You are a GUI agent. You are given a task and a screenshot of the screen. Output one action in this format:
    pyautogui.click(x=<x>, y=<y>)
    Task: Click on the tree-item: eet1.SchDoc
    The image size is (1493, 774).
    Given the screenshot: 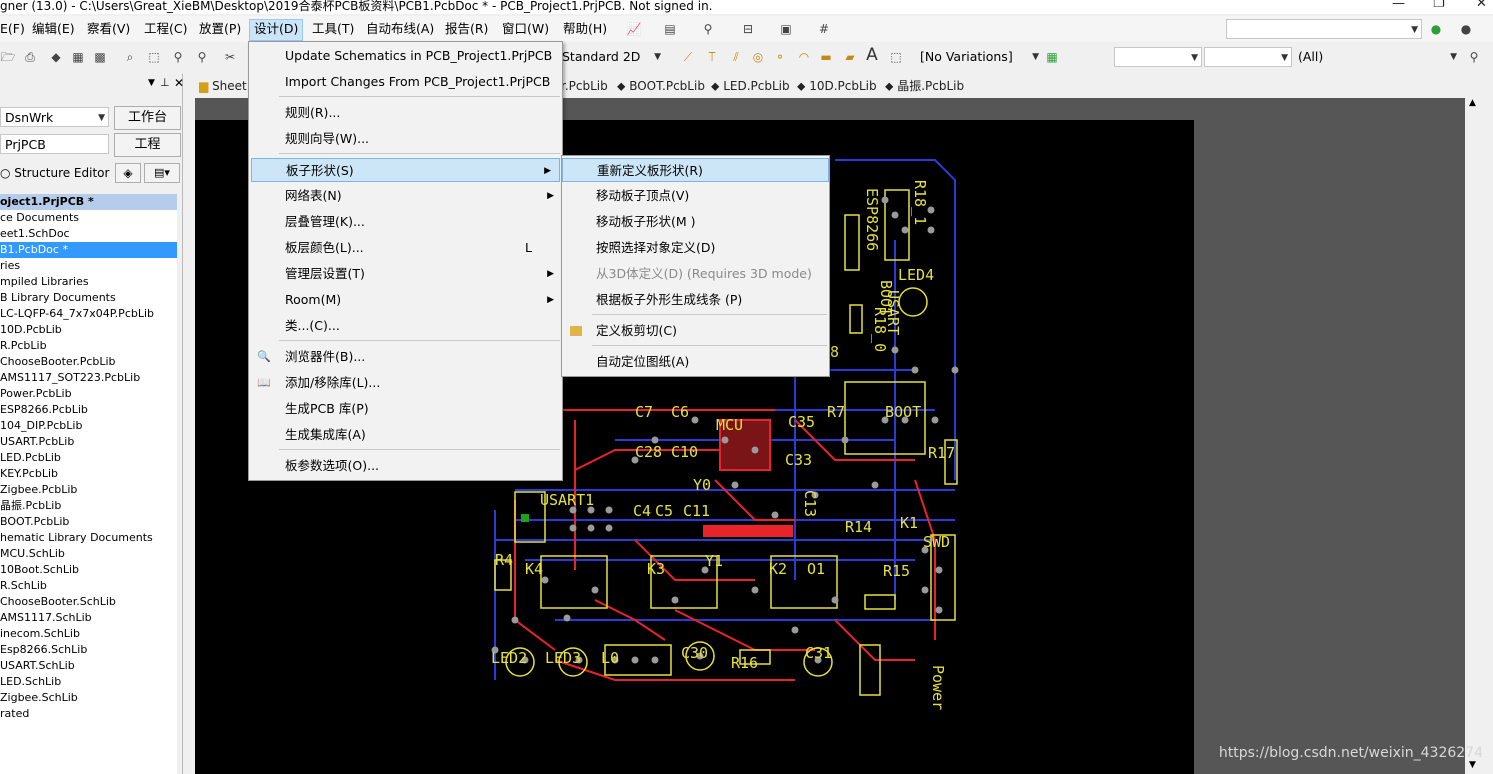 What is the action you would take?
    pyautogui.click(x=88, y=234)
    